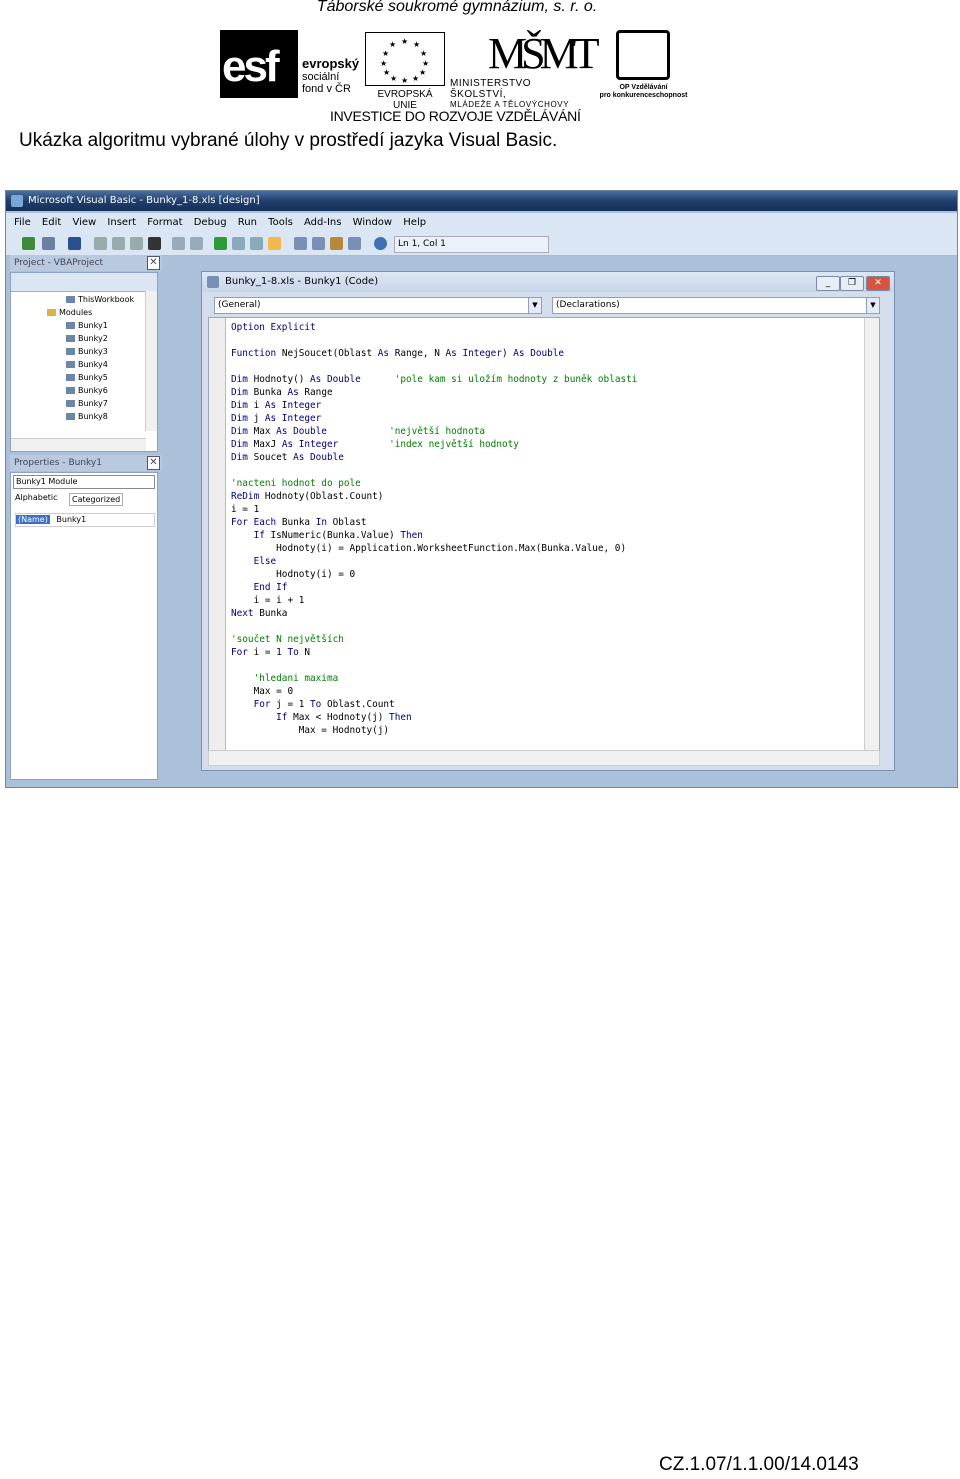 Image resolution: width=960 pixels, height=1479 pixels. I want to click on menu-format: Format, so click(164, 223).